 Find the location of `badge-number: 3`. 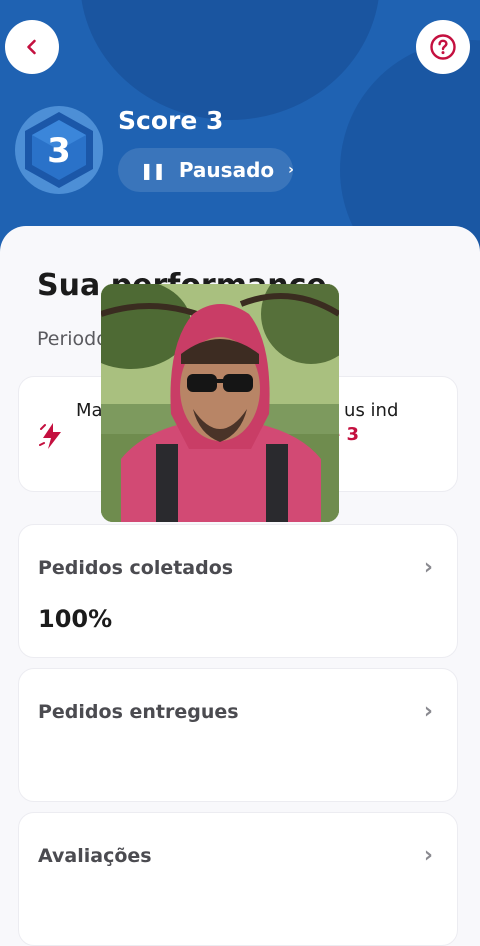

badge-number: 3 is located at coordinates (59, 151).